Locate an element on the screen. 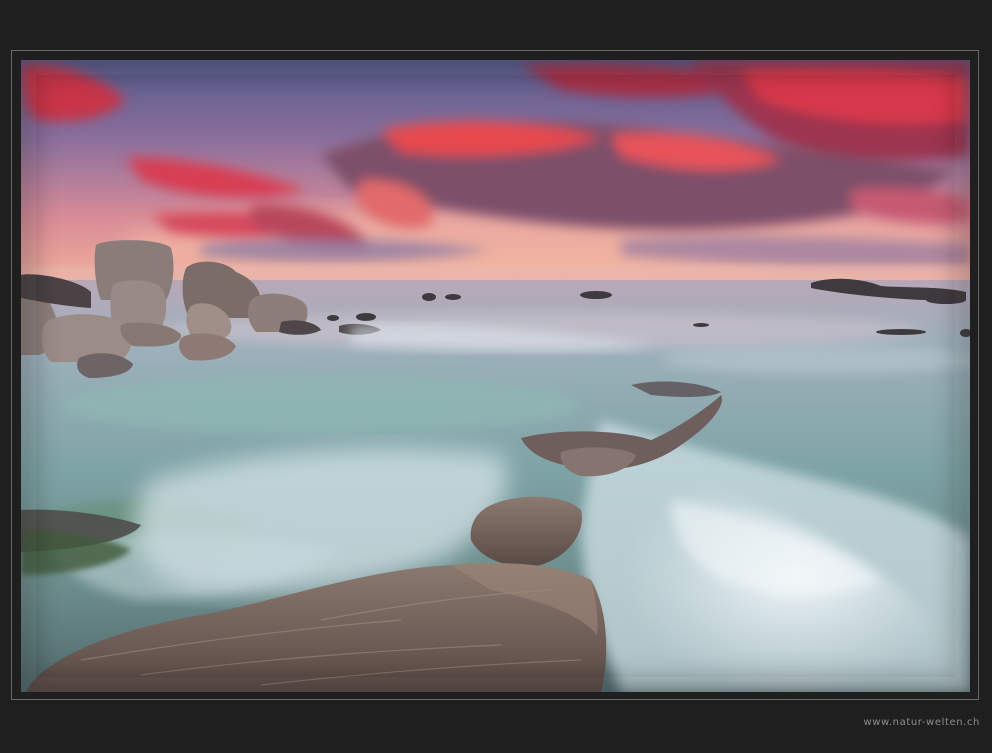 The width and height of the screenshot is (992, 753). watermark-text: www.natur-welten.ch is located at coordinates (921, 722).